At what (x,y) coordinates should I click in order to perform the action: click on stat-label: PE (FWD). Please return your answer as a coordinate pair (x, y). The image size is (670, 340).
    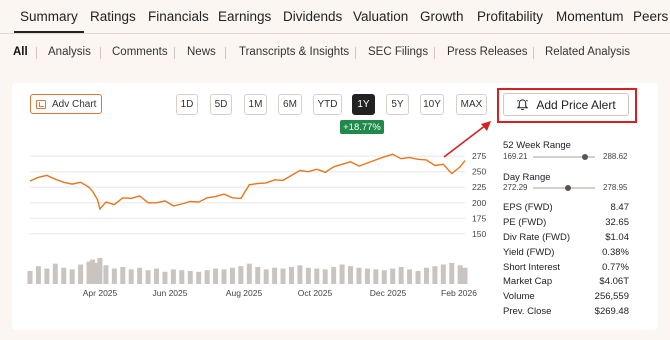
    Looking at the image, I should click on (525, 222).